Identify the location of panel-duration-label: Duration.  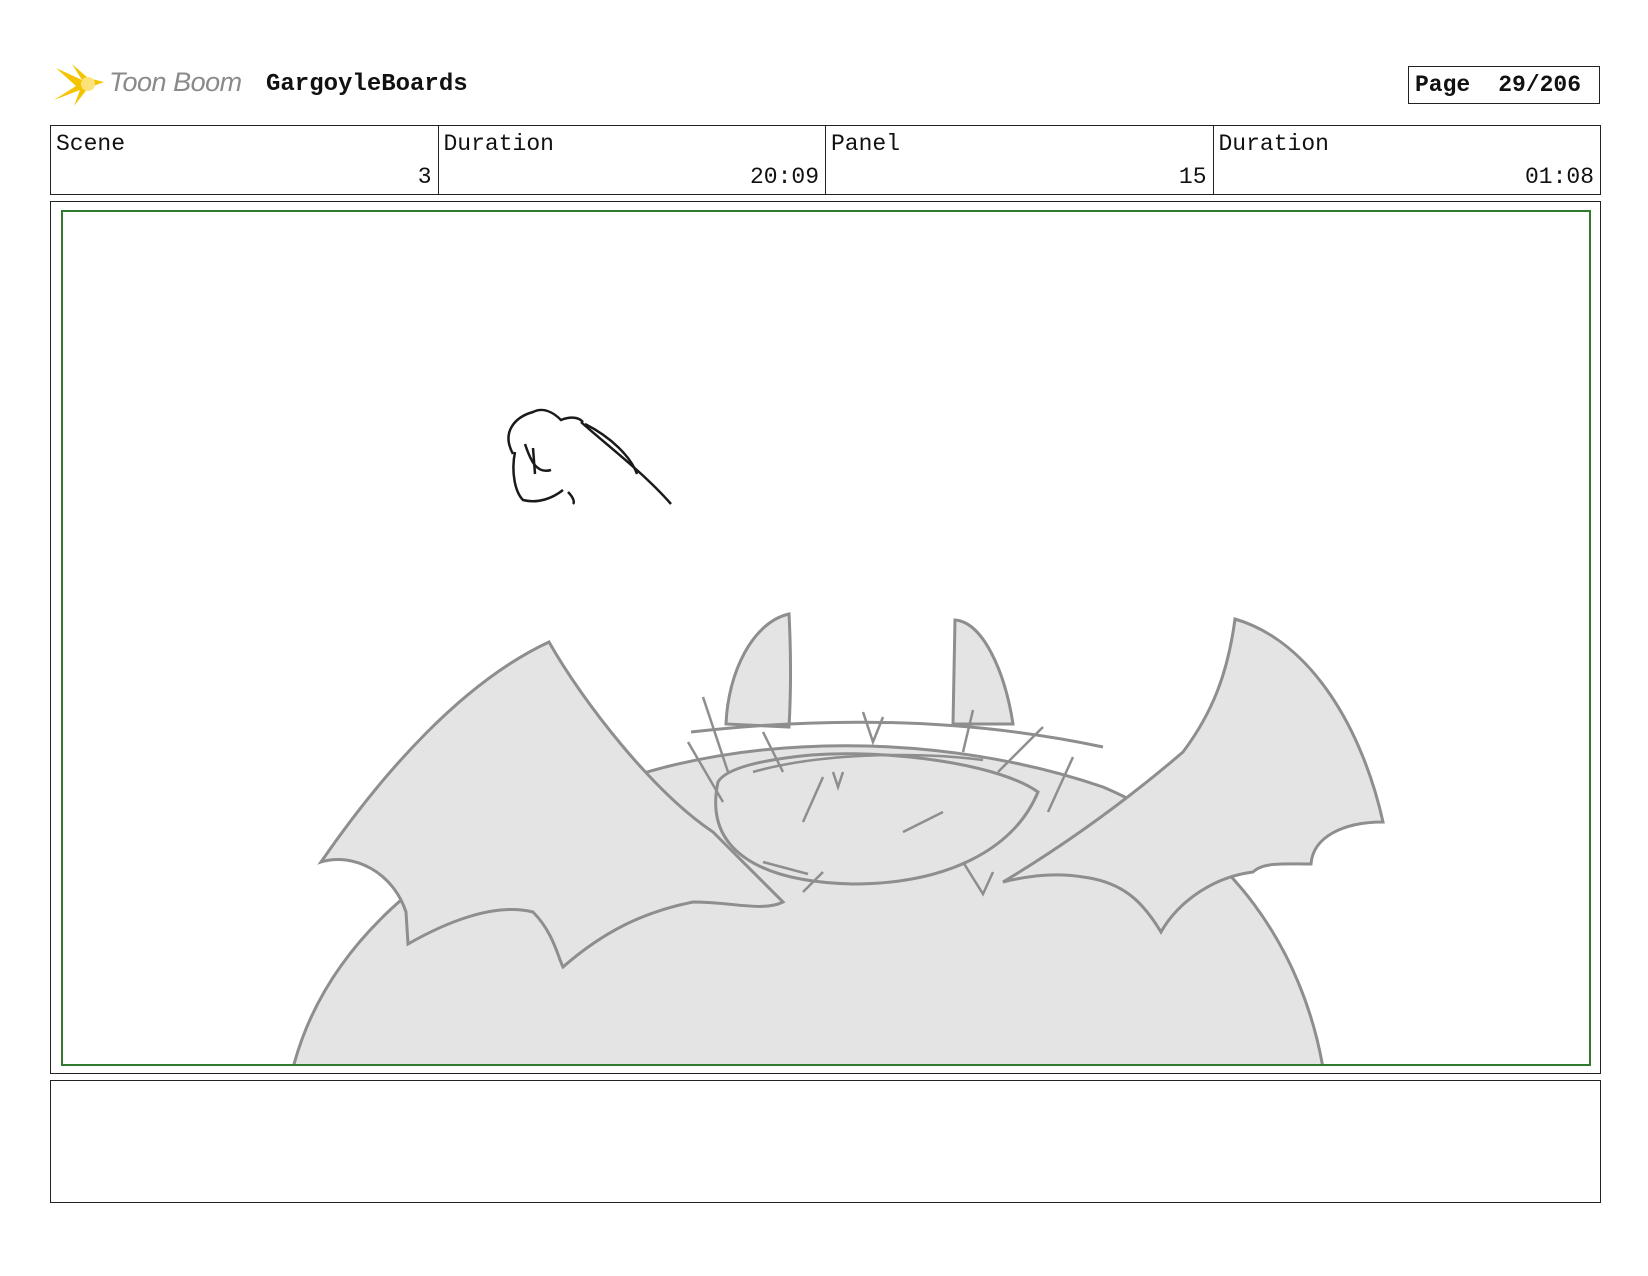
(1273, 144).